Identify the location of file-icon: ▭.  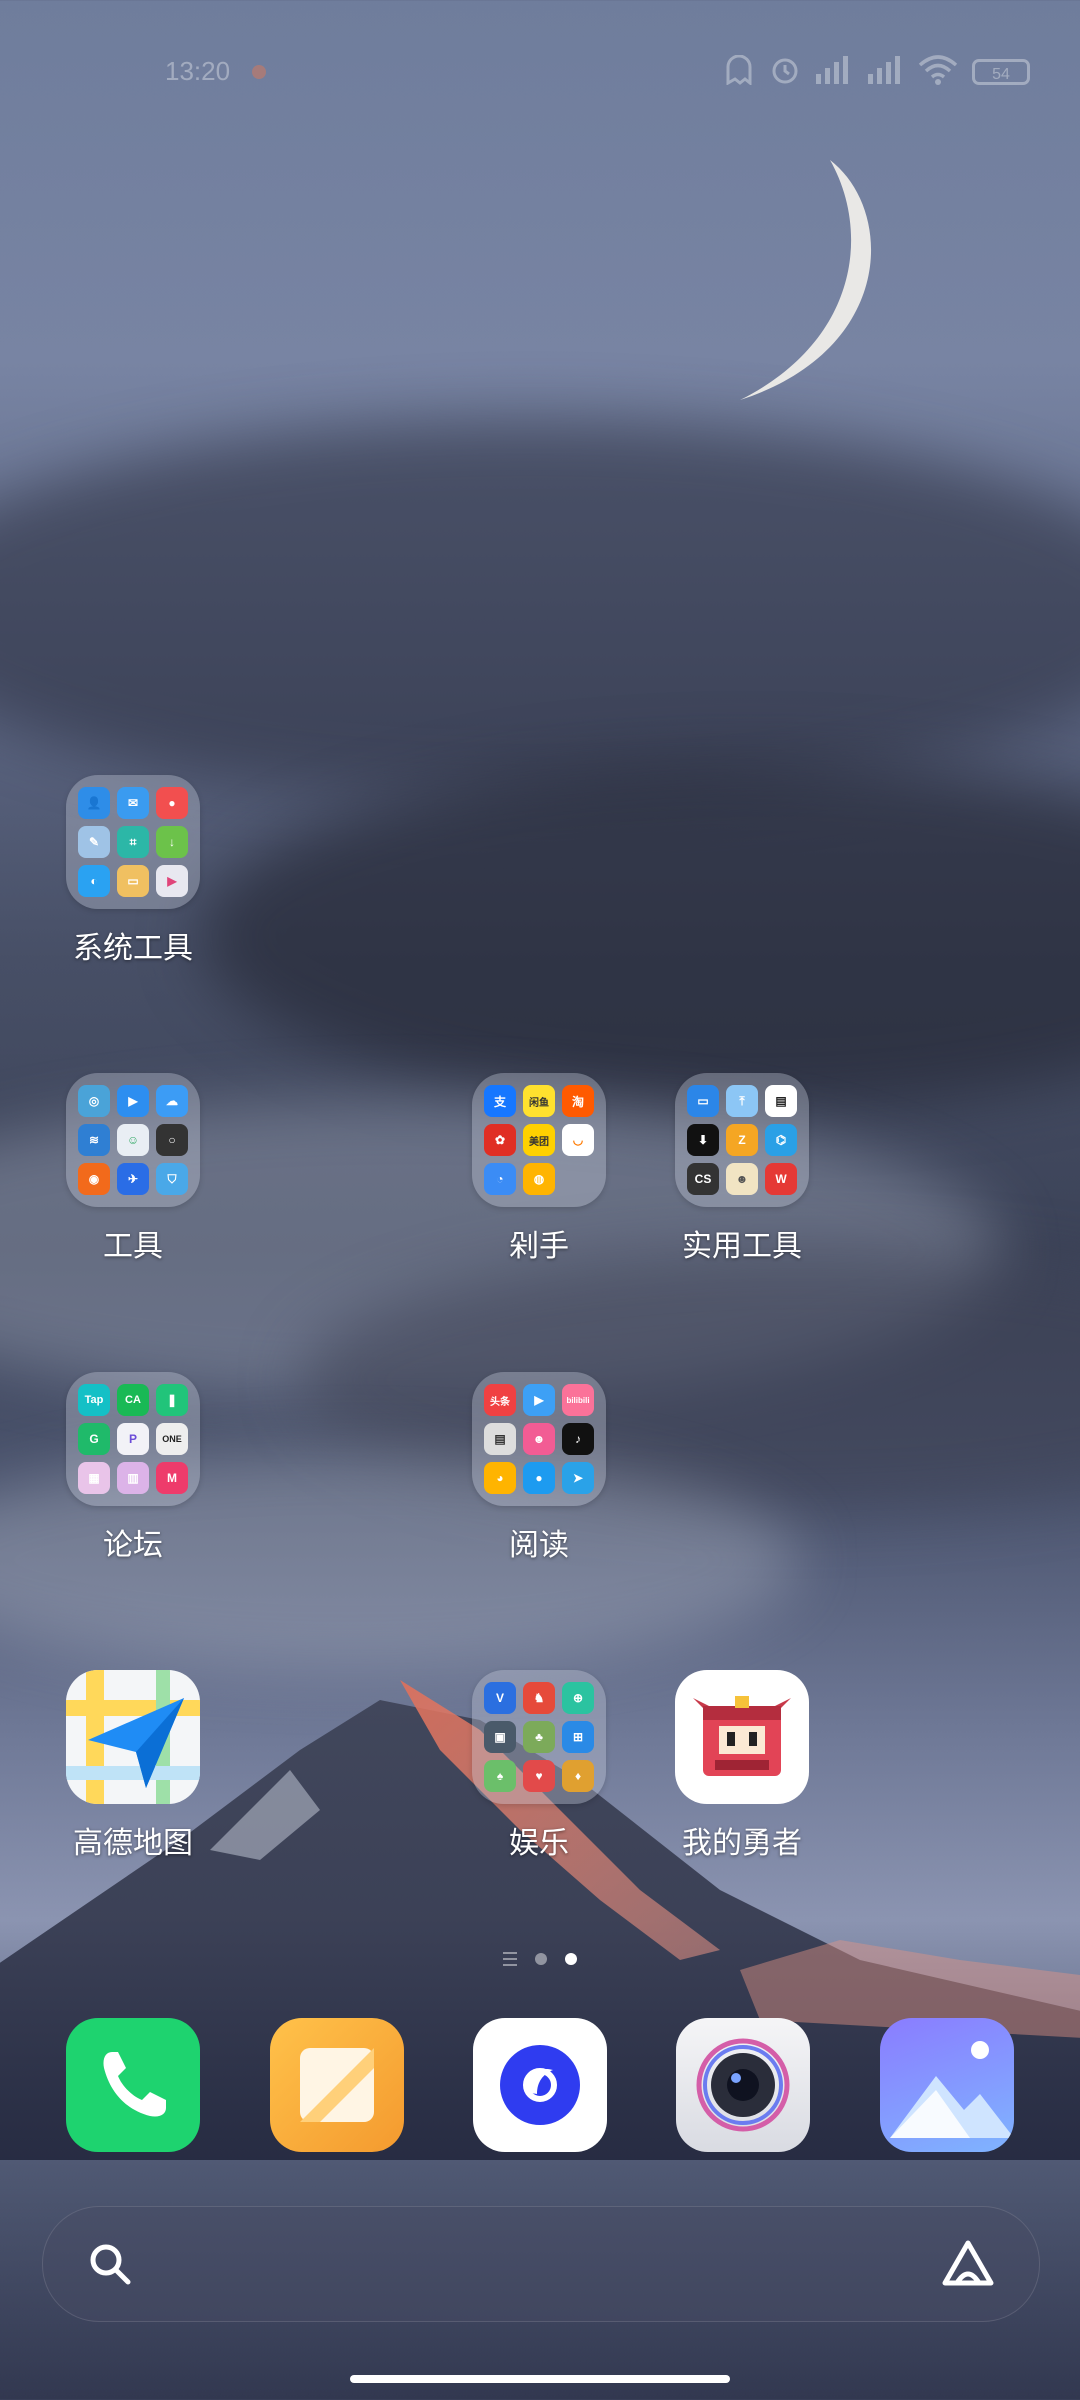
(133, 881).